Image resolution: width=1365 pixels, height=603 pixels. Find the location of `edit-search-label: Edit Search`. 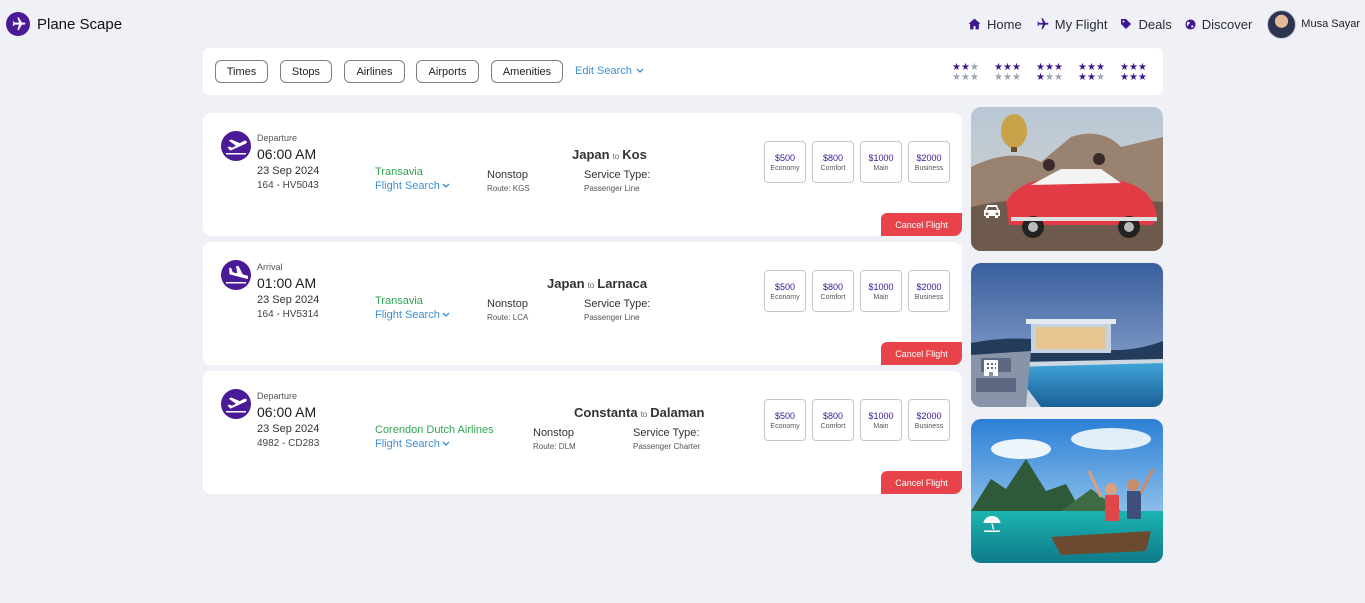

edit-search-label: Edit Search is located at coordinates (603, 71).